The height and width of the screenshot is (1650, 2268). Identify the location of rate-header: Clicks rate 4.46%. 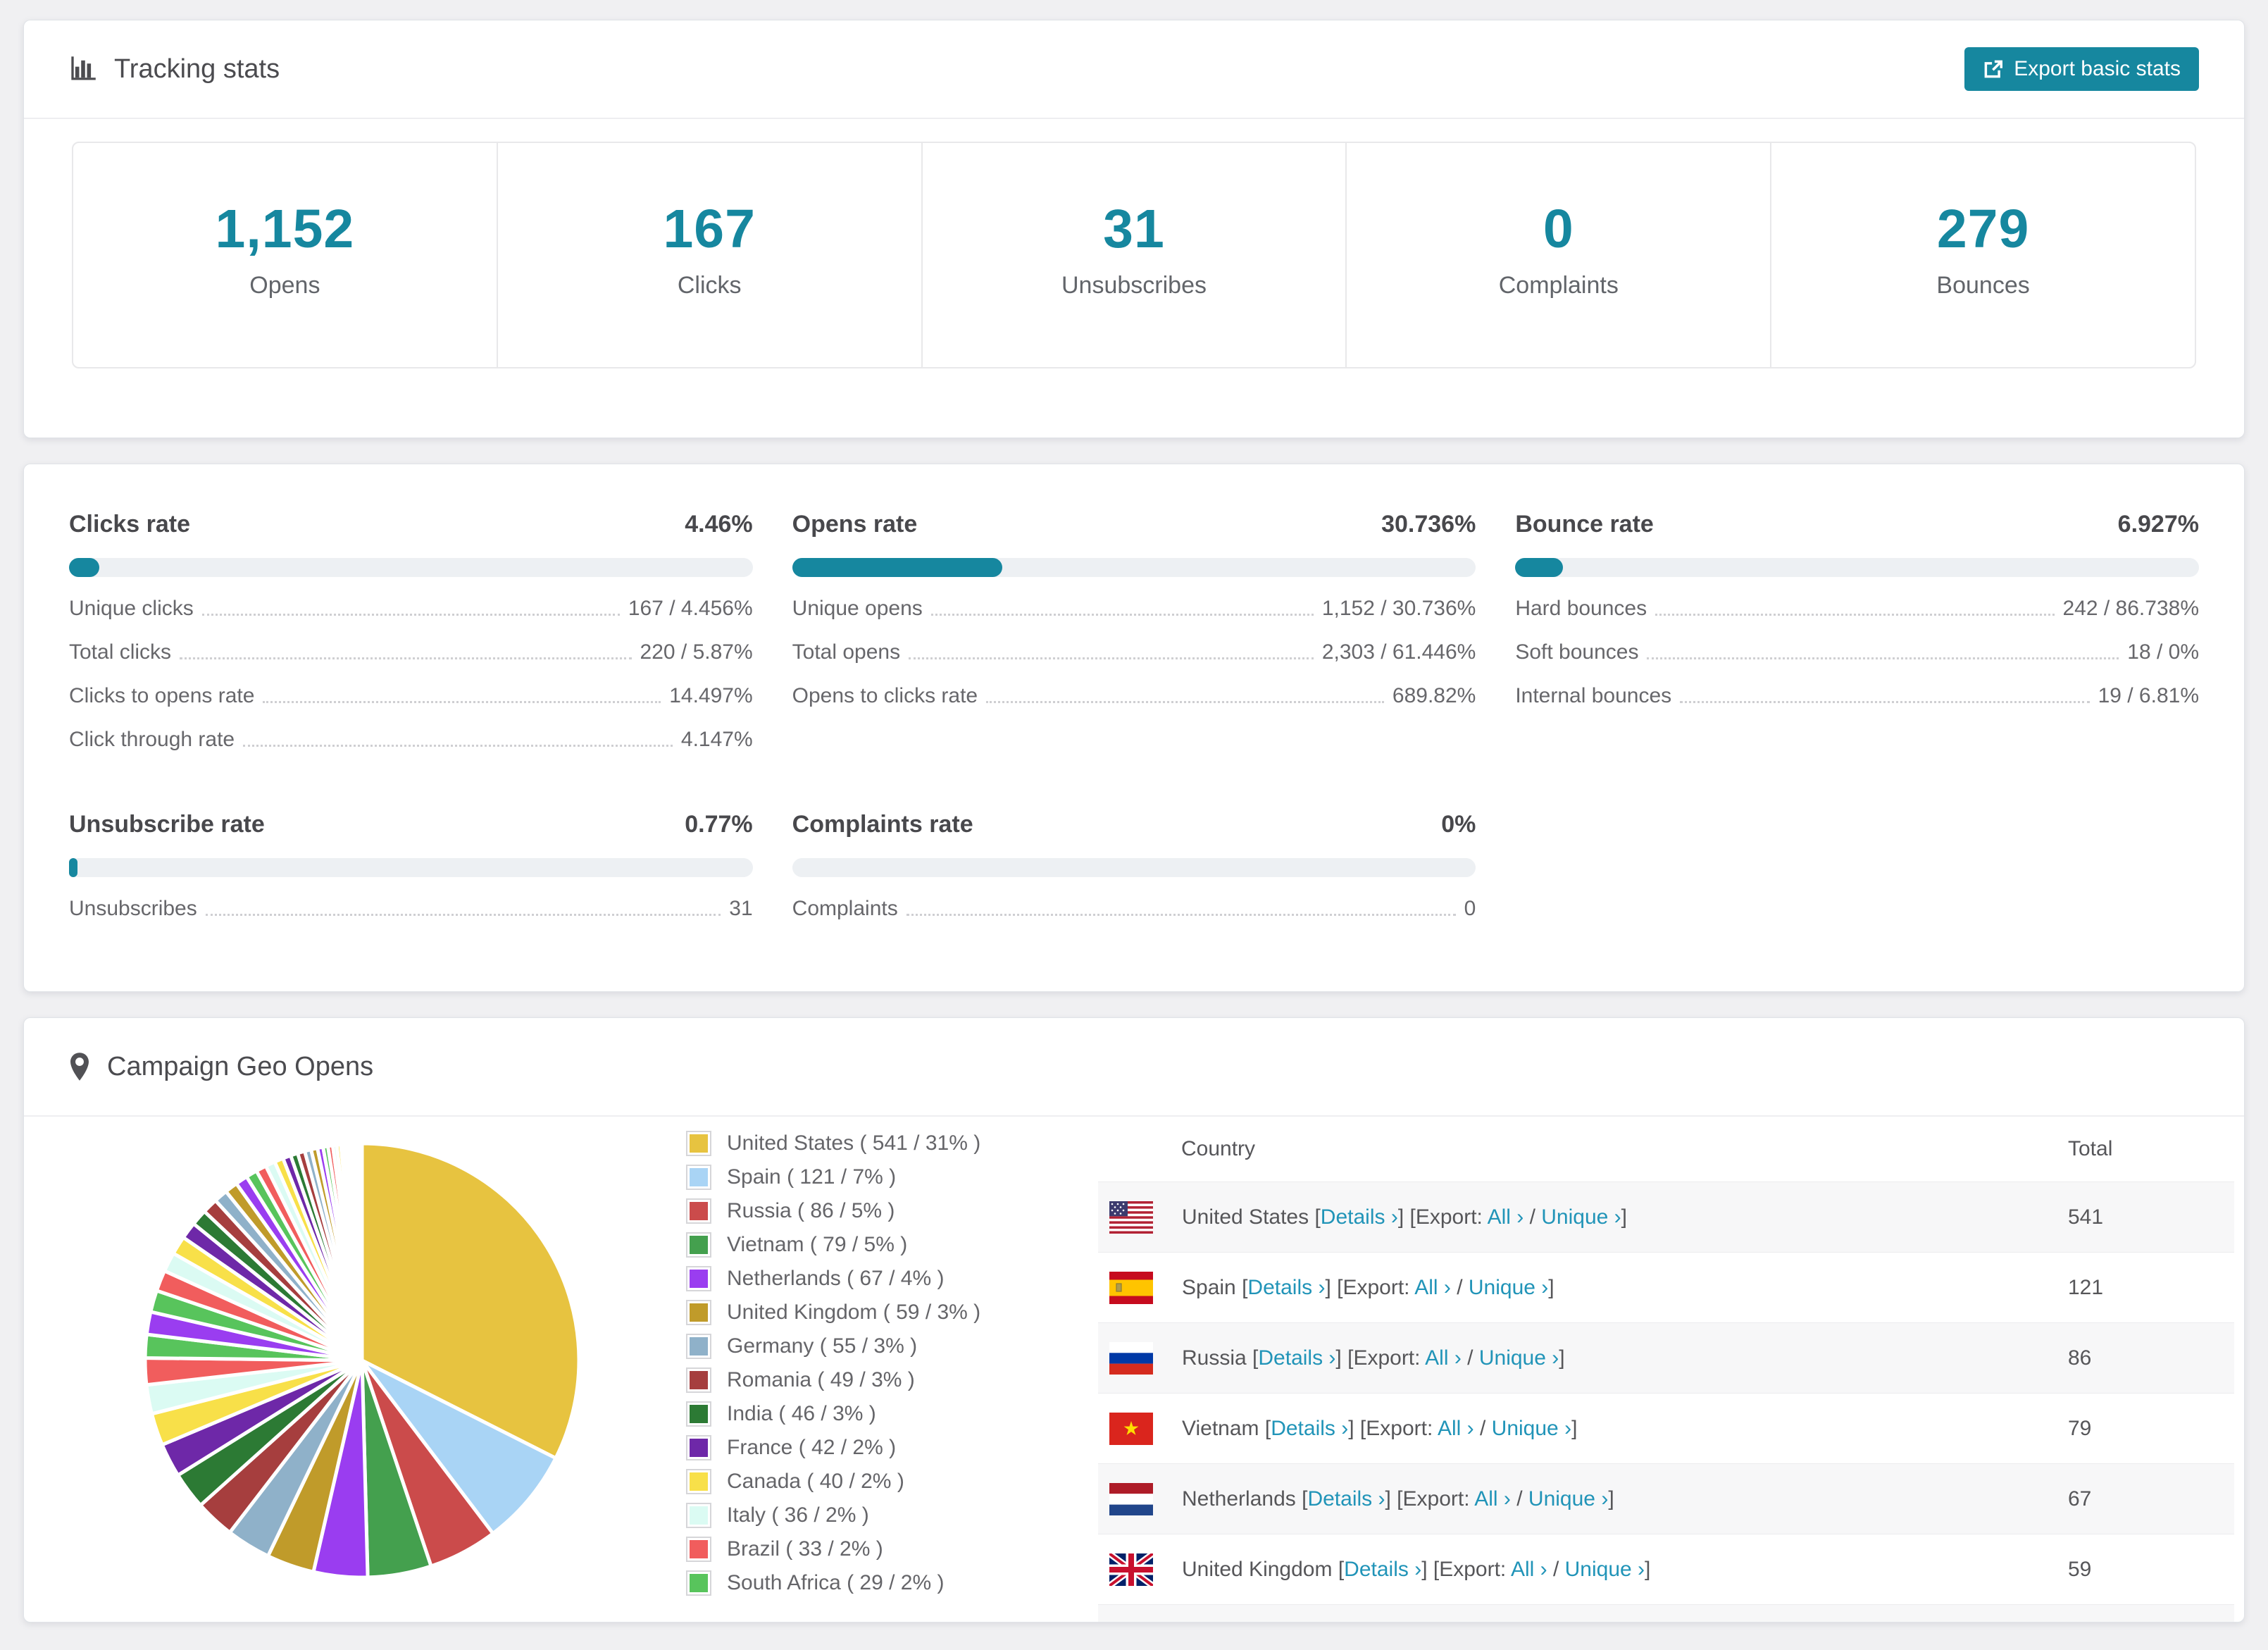
(411, 524).